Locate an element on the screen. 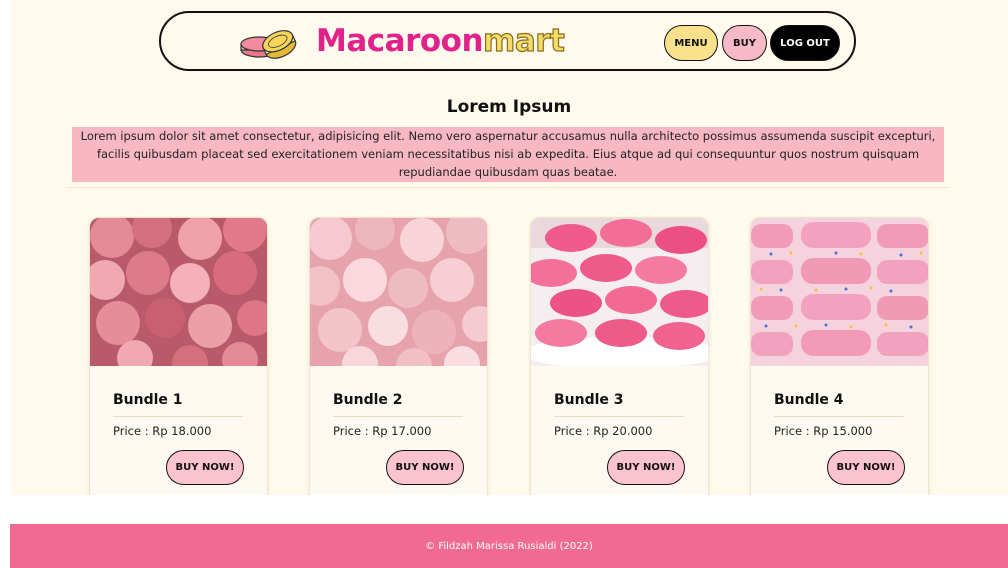  product-card-2: Bundle 2 Price : Rp 17.000 BUY NOW! is located at coordinates (398, 356).